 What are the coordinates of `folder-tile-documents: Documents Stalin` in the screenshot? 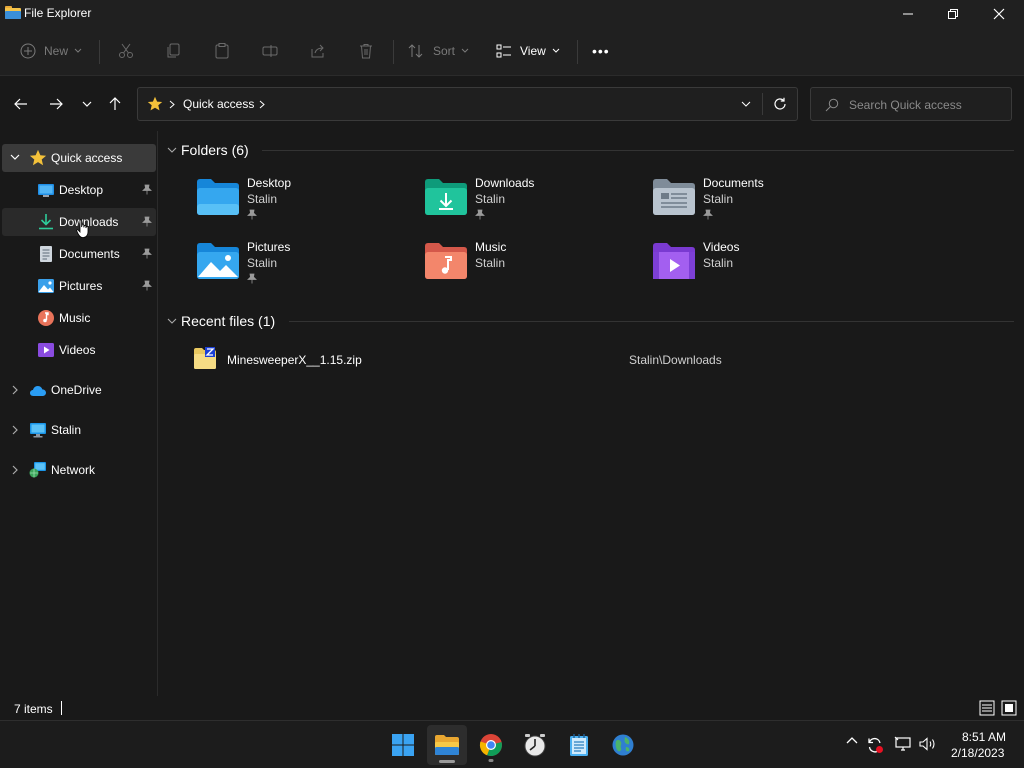 It's located at (757, 204).